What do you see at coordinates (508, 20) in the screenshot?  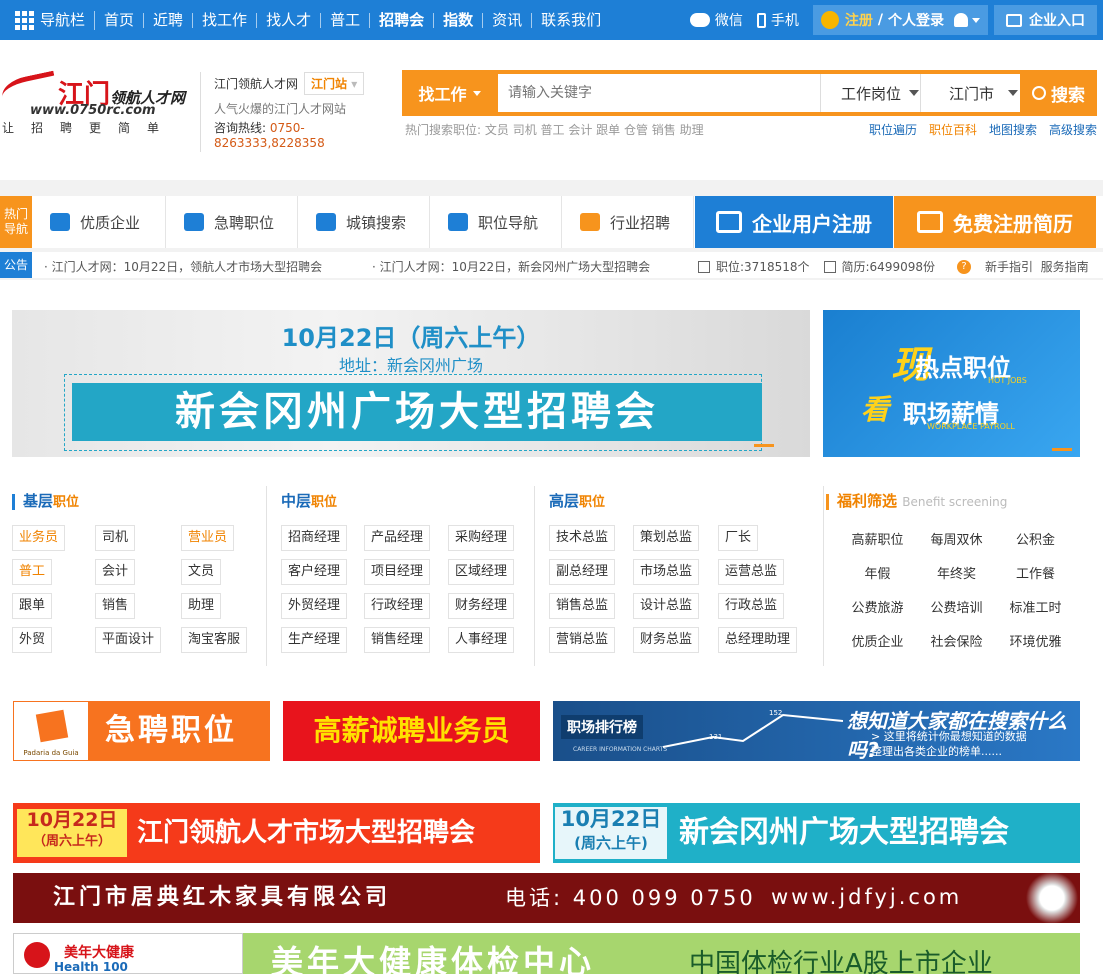 I see `nav-link: 资讯` at bounding box center [508, 20].